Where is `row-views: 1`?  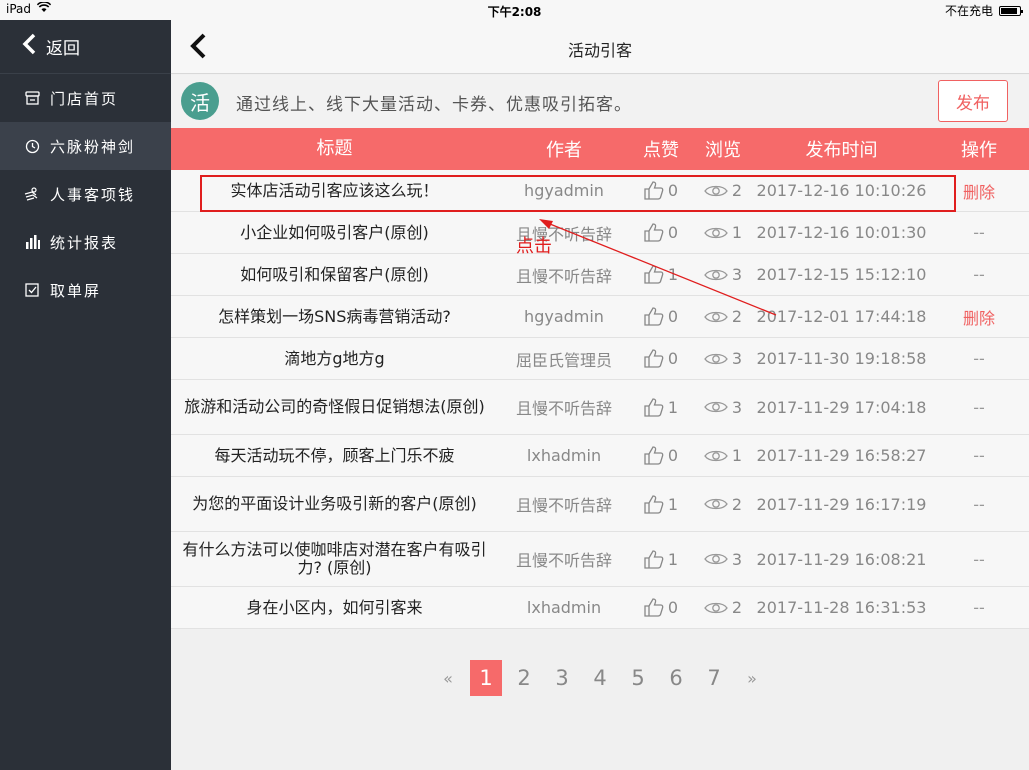
row-views: 1 is located at coordinates (723, 232).